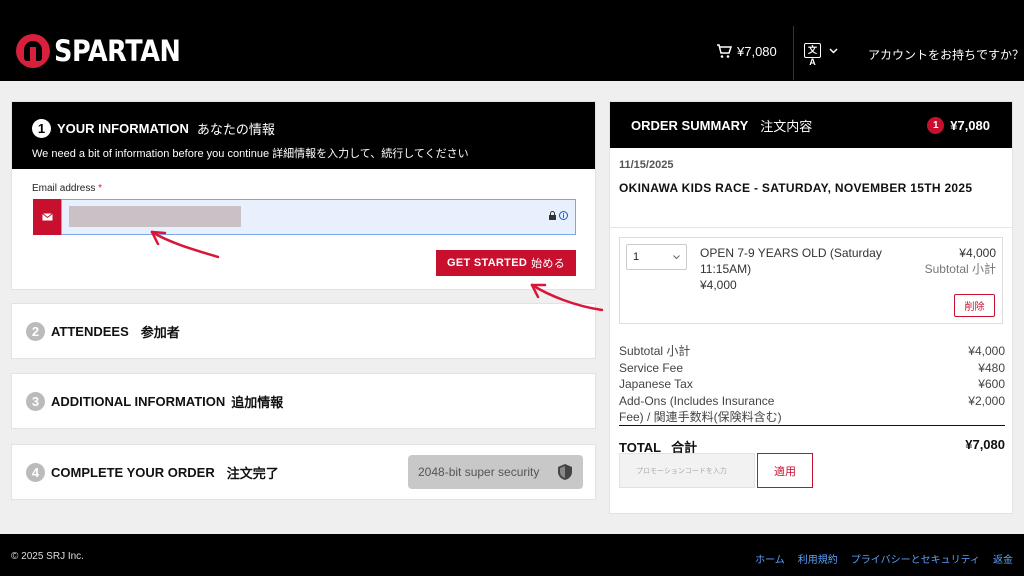  I want to click on step-number: 2, so click(35, 331).